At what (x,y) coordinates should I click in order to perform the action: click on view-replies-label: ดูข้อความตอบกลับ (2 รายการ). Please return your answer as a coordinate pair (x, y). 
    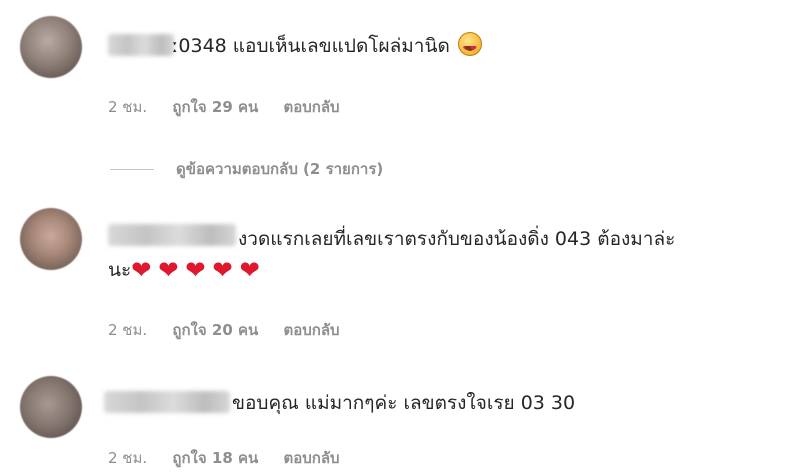
    Looking at the image, I should click on (280, 169).